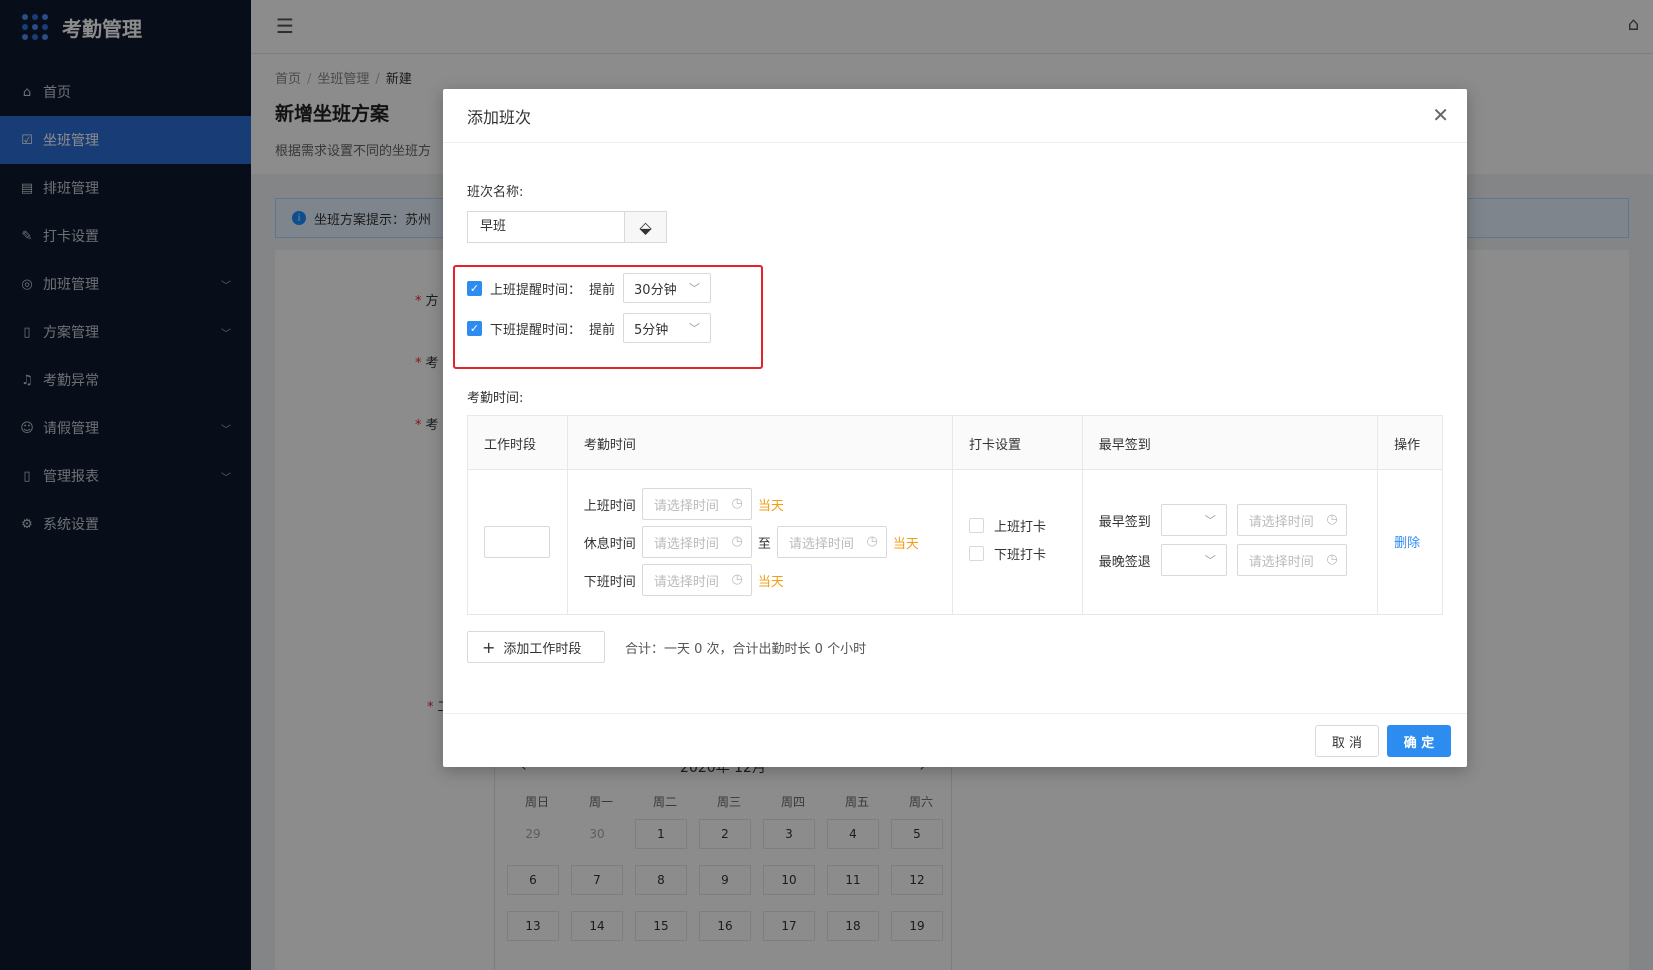  What do you see at coordinates (696, 504) in the screenshot?
I see `clock-in-time-picker: 请选择时间 ◷` at bounding box center [696, 504].